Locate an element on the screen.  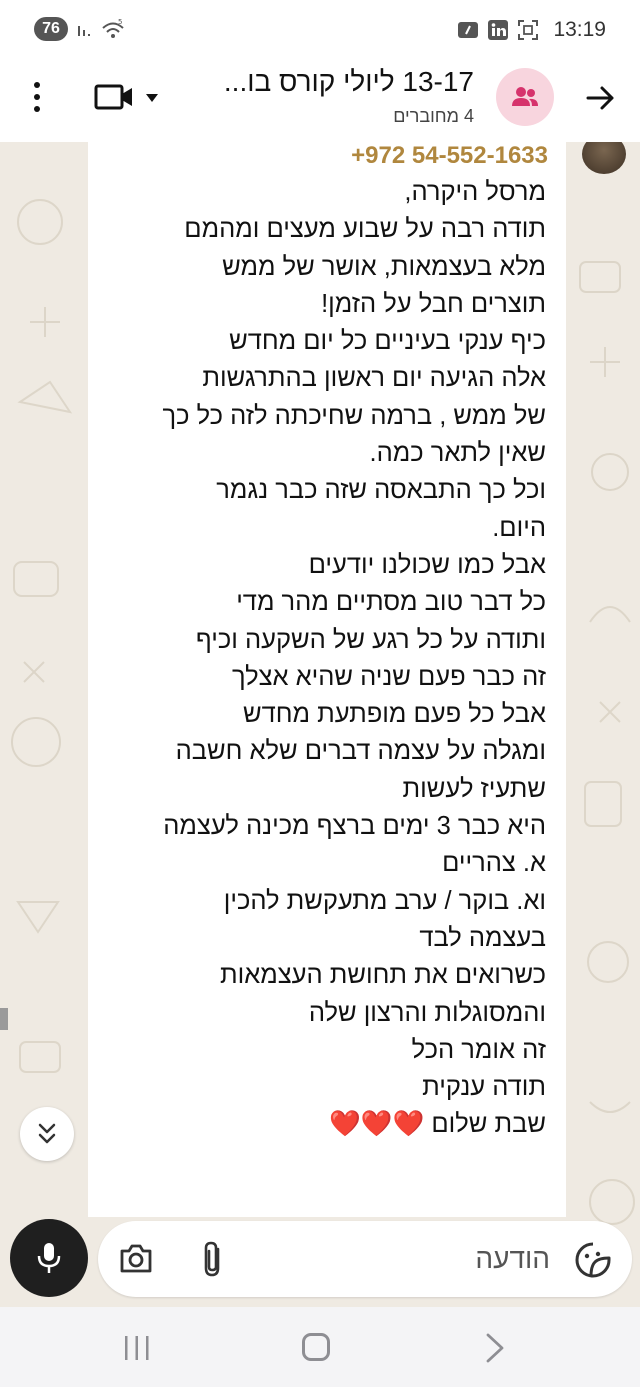
message-line: זה כבר פעם שניה שהיא אצלך is located at coordinates (388, 676).